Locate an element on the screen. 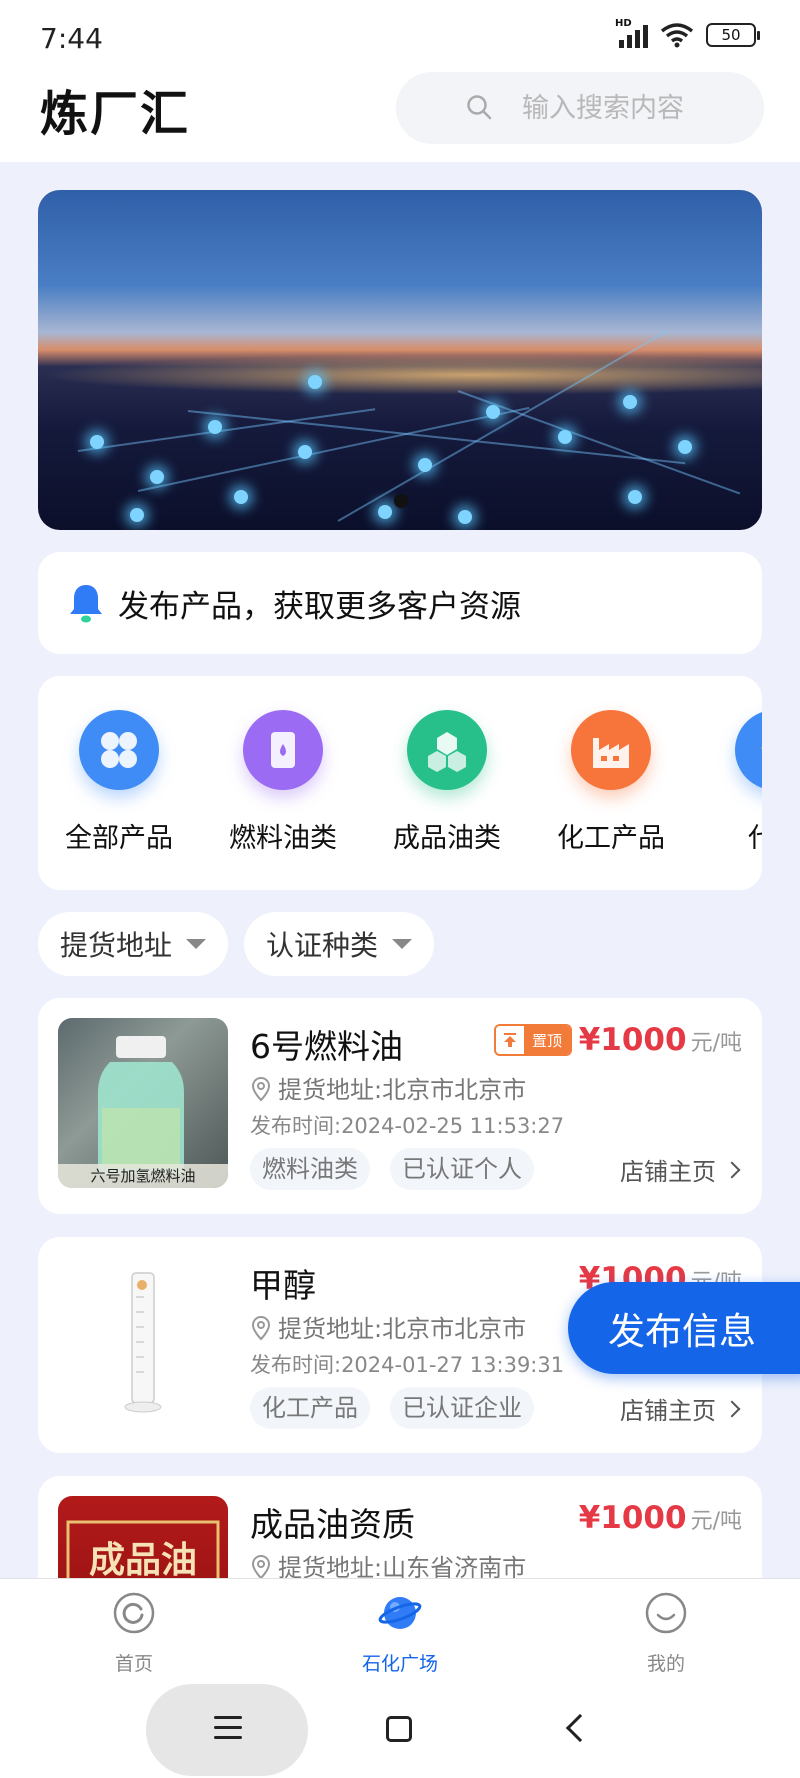 The width and height of the screenshot is (800, 1778). notice-bar: 发布产品，获取更多客户资源 is located at coordinates (400, 603).